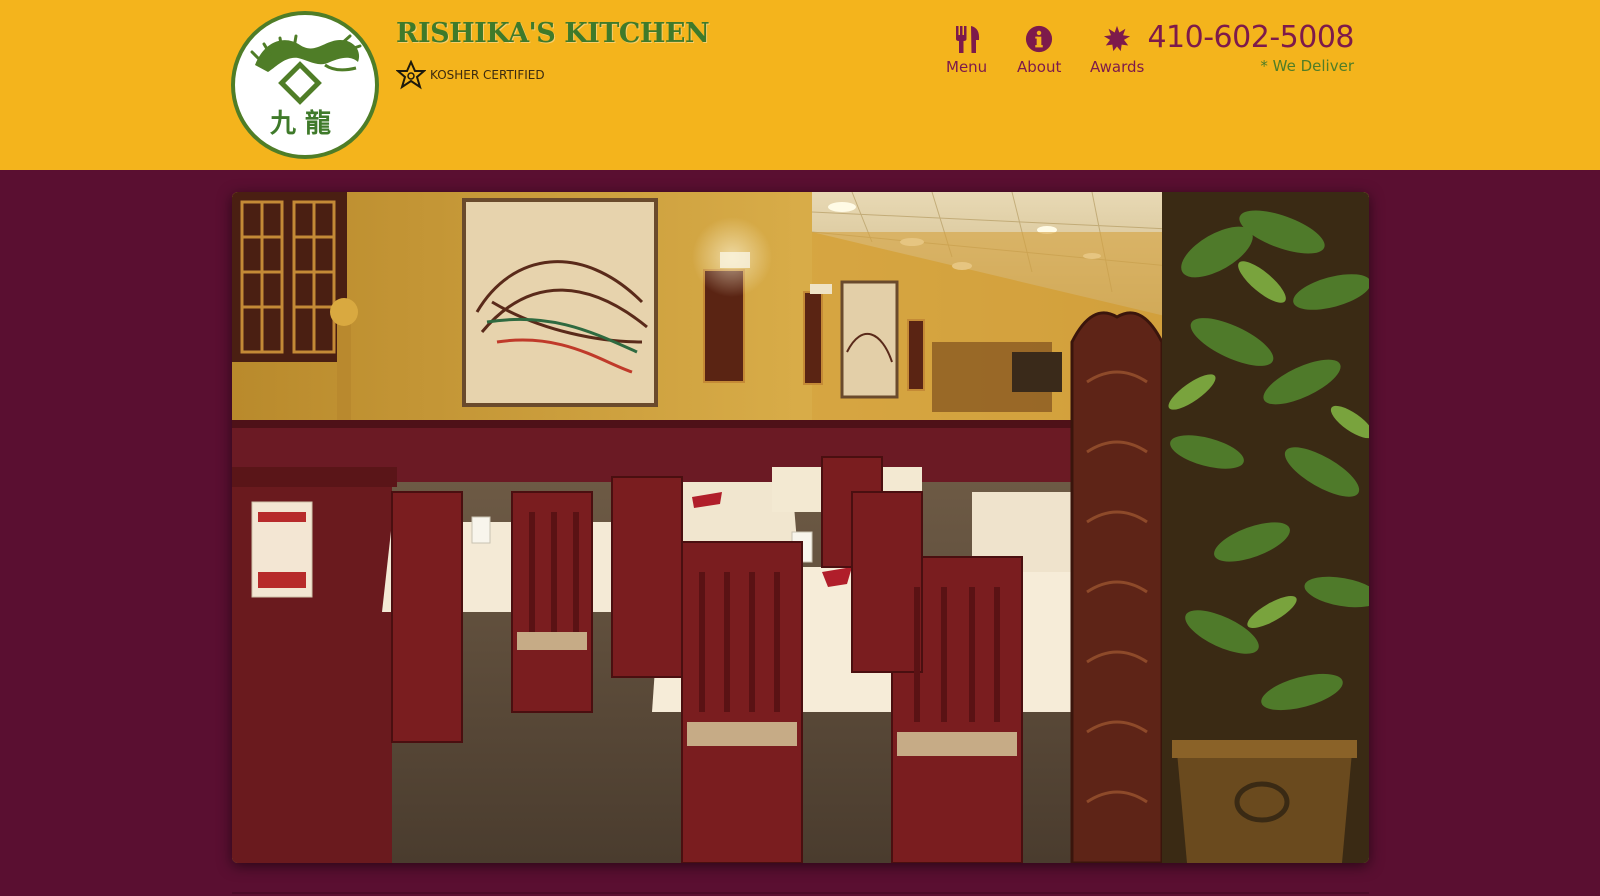  What do you see at coordinates (411, 75) in the screenshot?
I see `star-of-david-icon` at bounding box center [411, 75].